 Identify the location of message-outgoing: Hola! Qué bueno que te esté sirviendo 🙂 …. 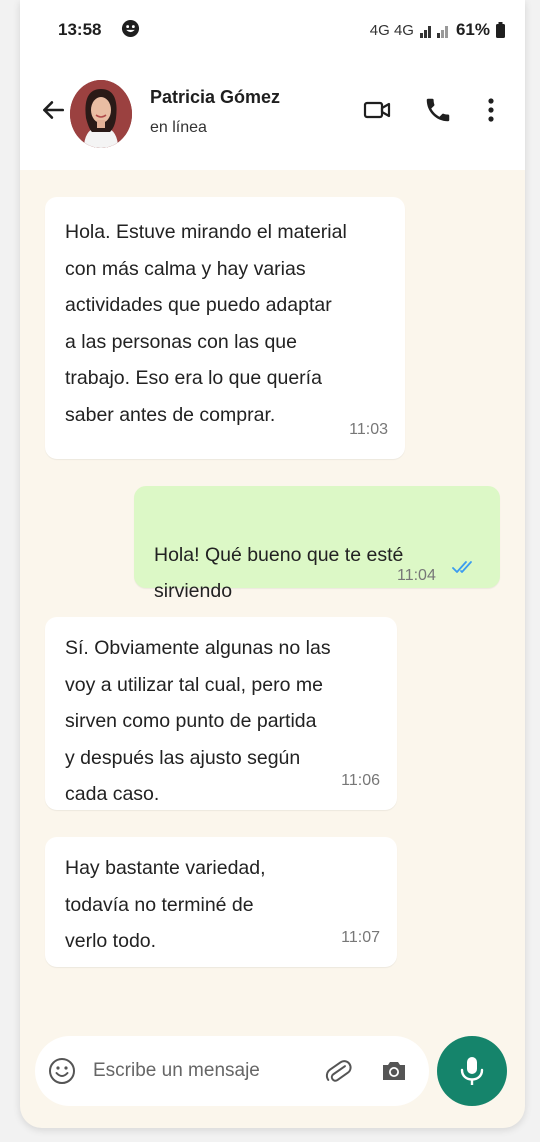
(317, 562).